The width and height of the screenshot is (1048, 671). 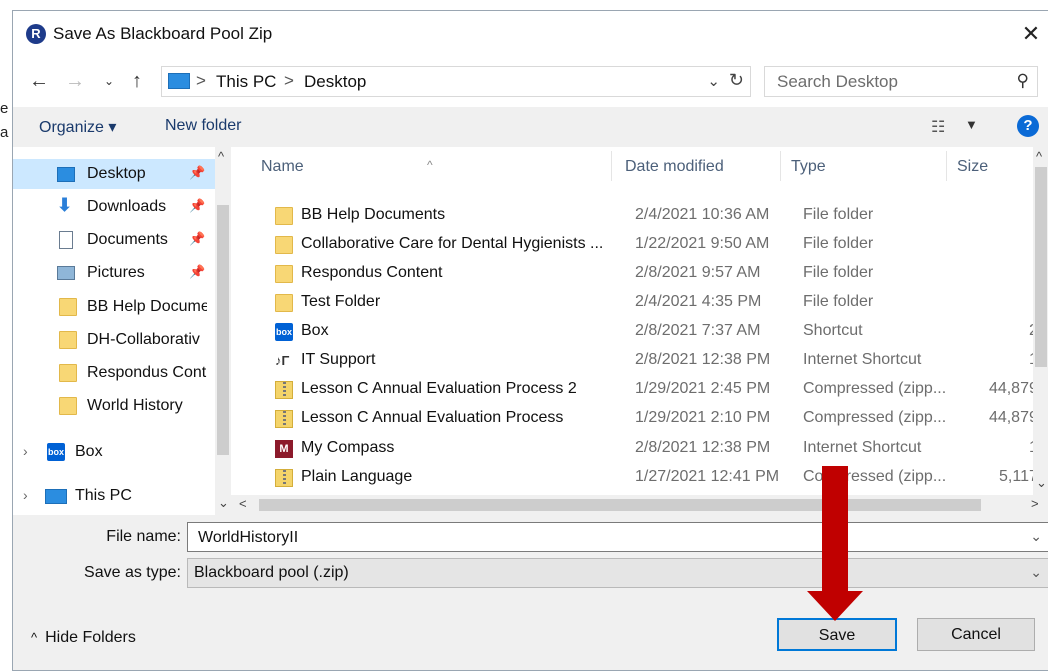 I want to click on sidebar-item-bb-help-documents: BB Help Docume, so click(x=114, y=307).